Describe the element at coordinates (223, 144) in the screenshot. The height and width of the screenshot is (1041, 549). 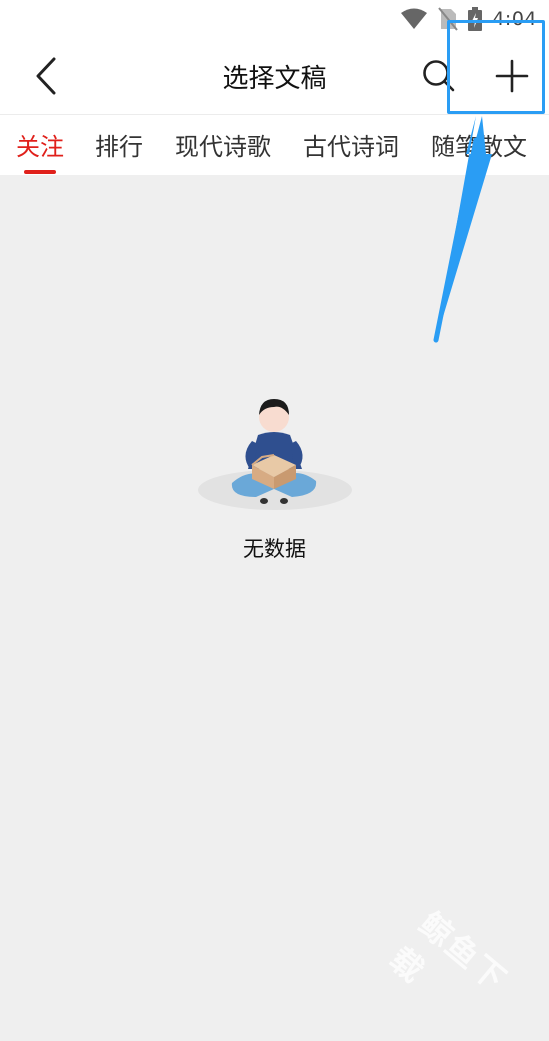
I see `tab-modern-poetry: 现代诗歌` at that location.